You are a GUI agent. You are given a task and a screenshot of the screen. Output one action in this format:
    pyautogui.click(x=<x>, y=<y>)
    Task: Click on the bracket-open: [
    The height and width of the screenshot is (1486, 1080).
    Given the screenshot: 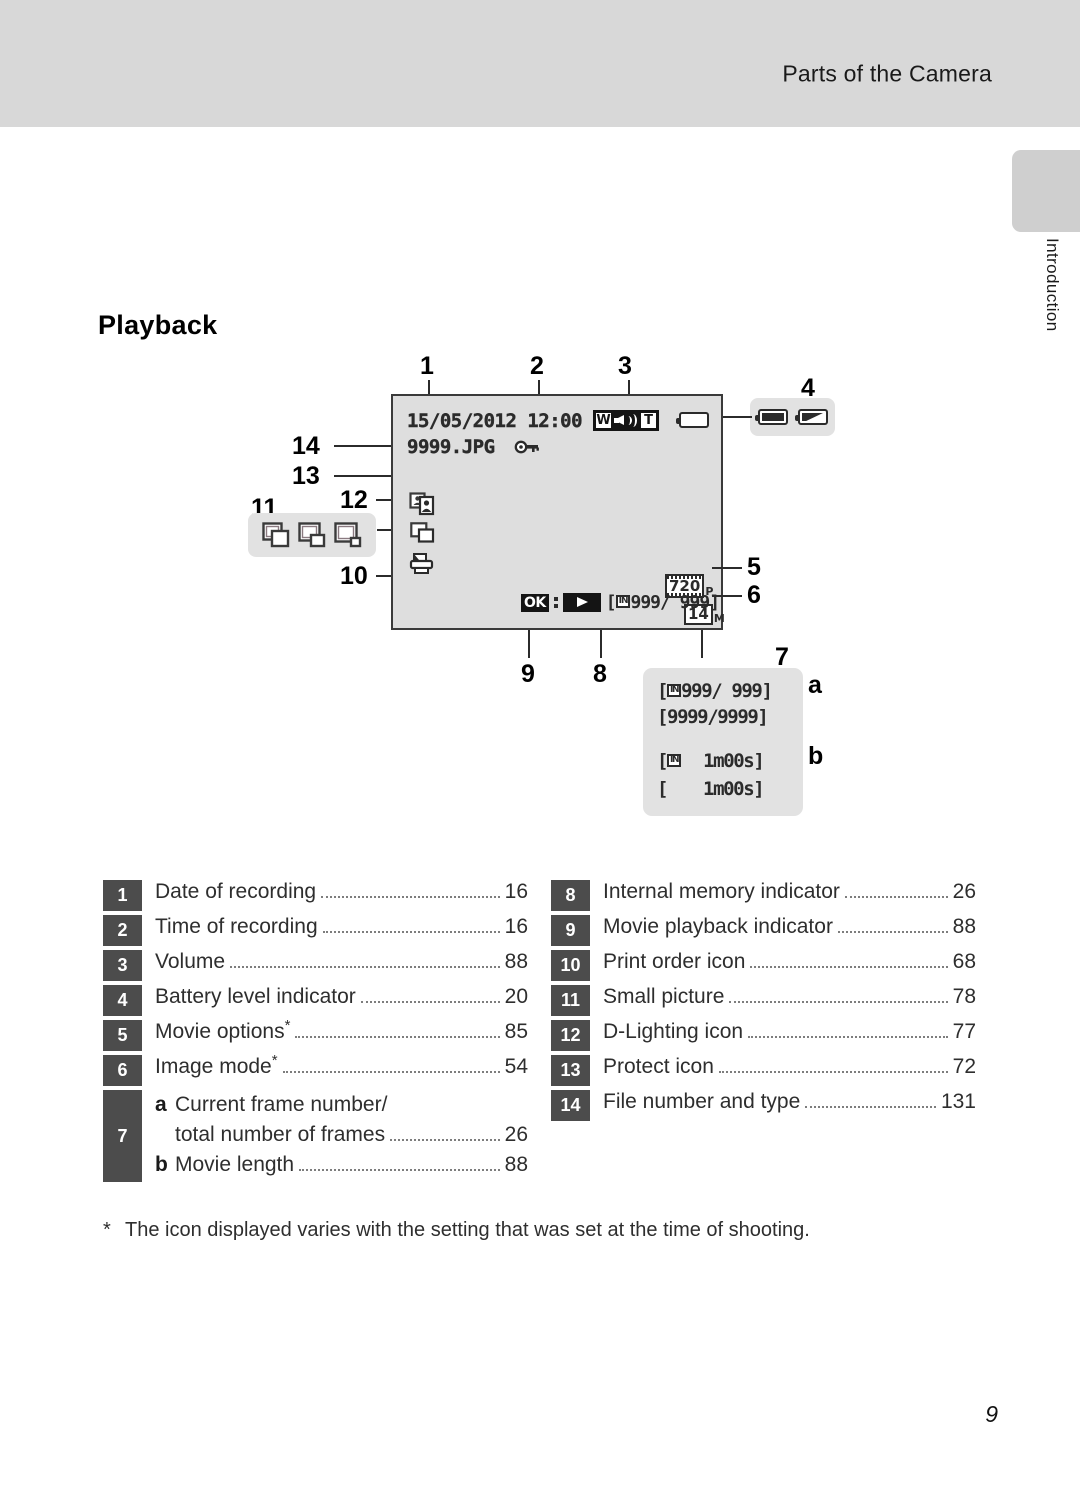 What is the action you would take?
    pyautogui.click(x=611, y=602)
    